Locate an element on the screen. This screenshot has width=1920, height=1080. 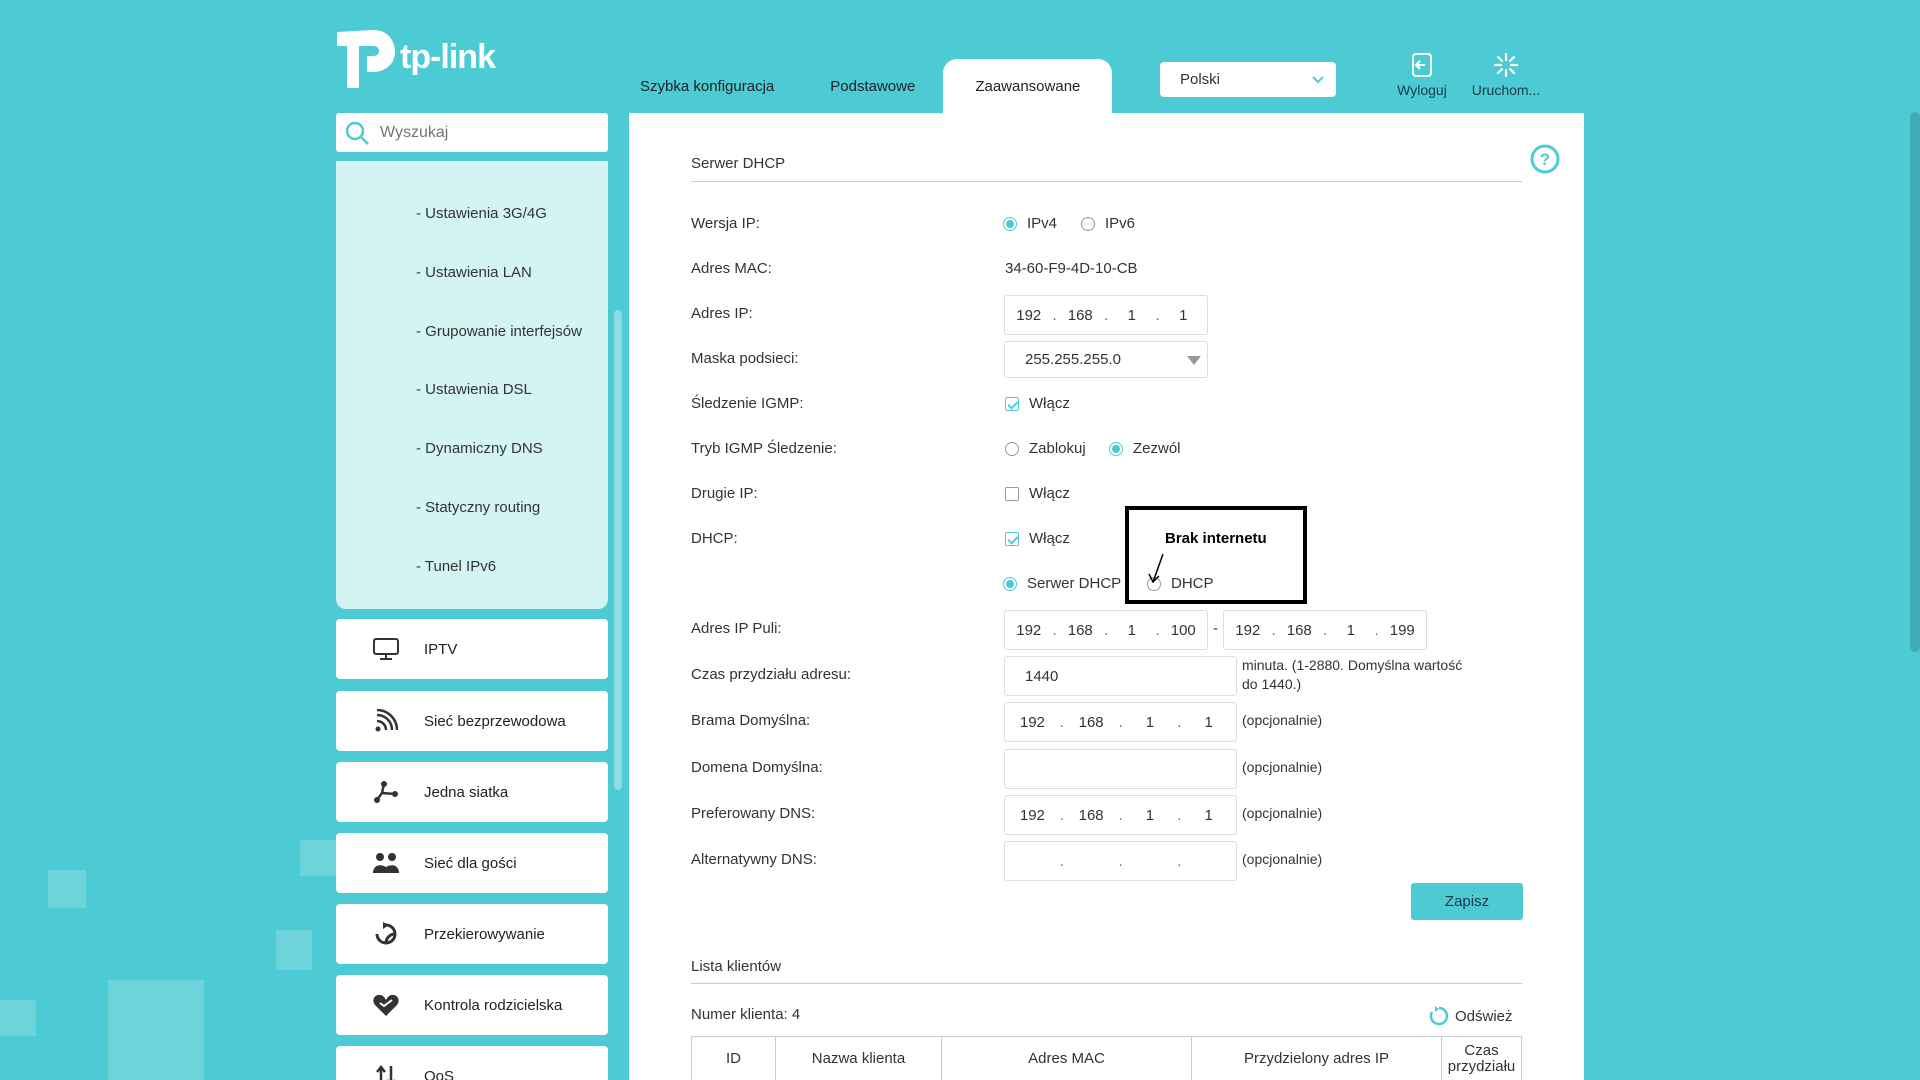
ipv4-radio: IPv4 is located at coordinates (1030, 223).